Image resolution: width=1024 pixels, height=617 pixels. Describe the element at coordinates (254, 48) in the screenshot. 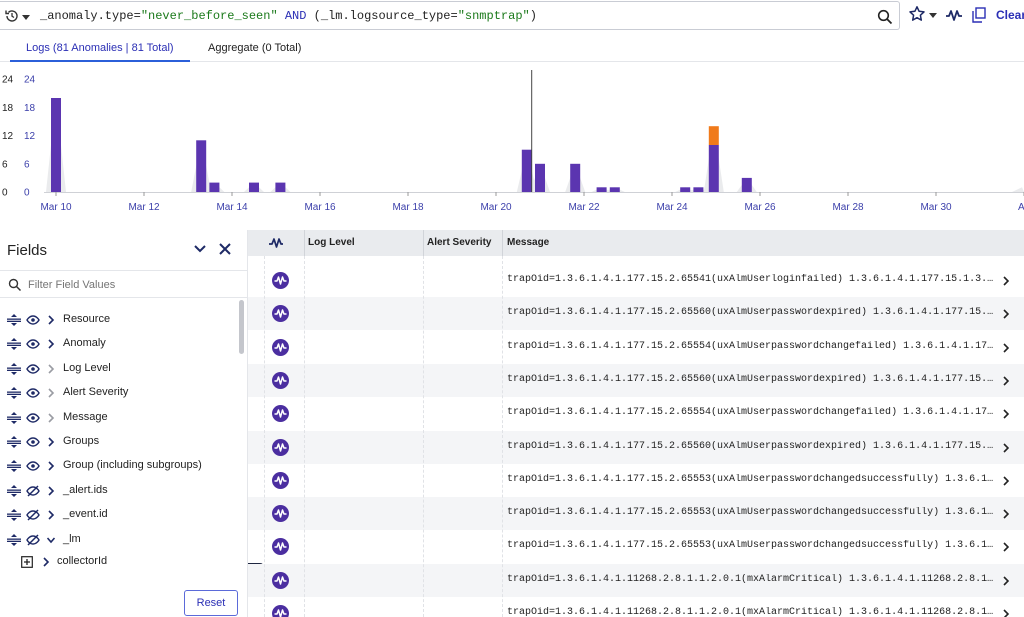

I see `tab-aggregate: Aggregate (0 Total)` at that location.